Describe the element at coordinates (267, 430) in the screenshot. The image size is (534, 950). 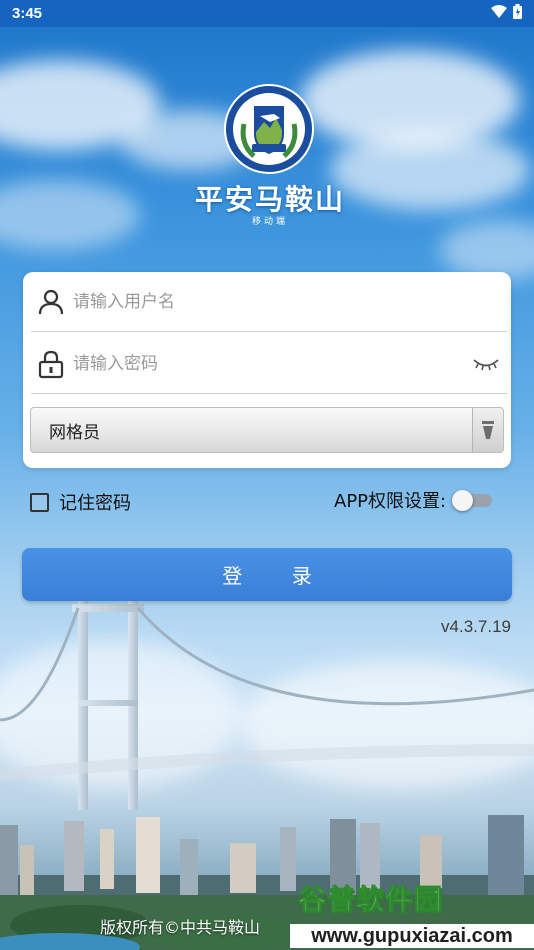
I see `role-select: 网格员` at that location.